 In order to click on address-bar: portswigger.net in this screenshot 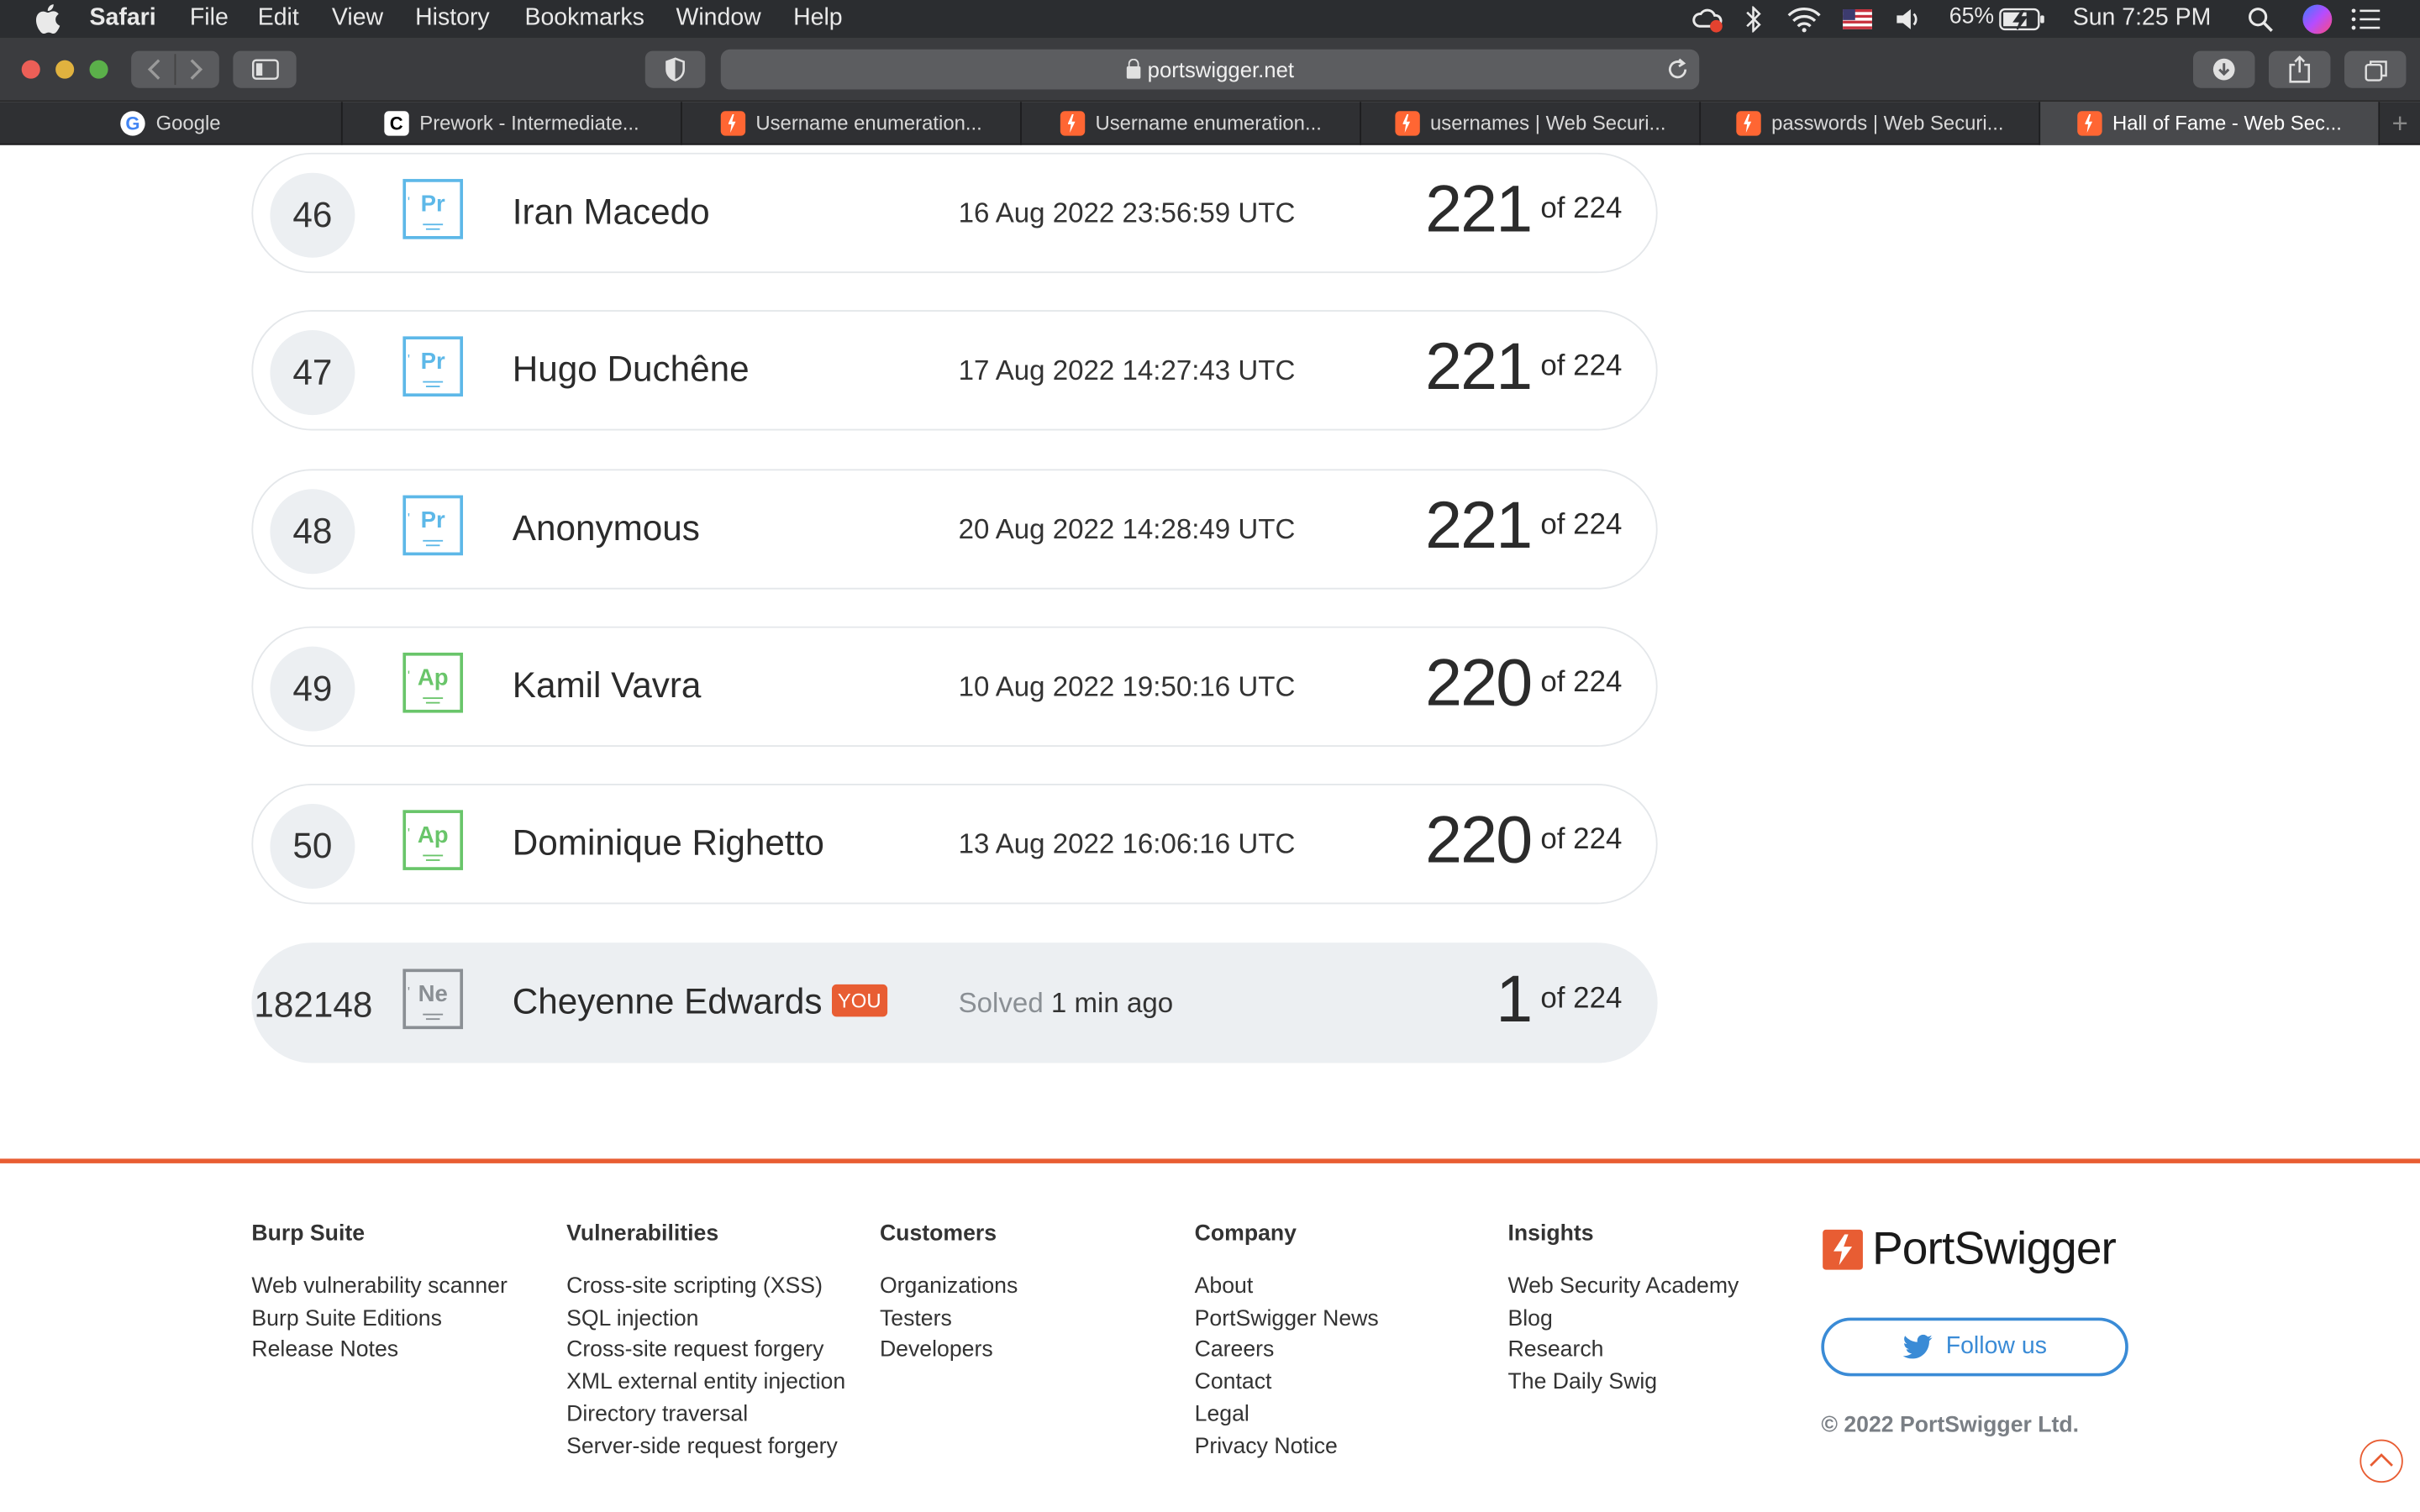, I will do `click(1210, 69)`.